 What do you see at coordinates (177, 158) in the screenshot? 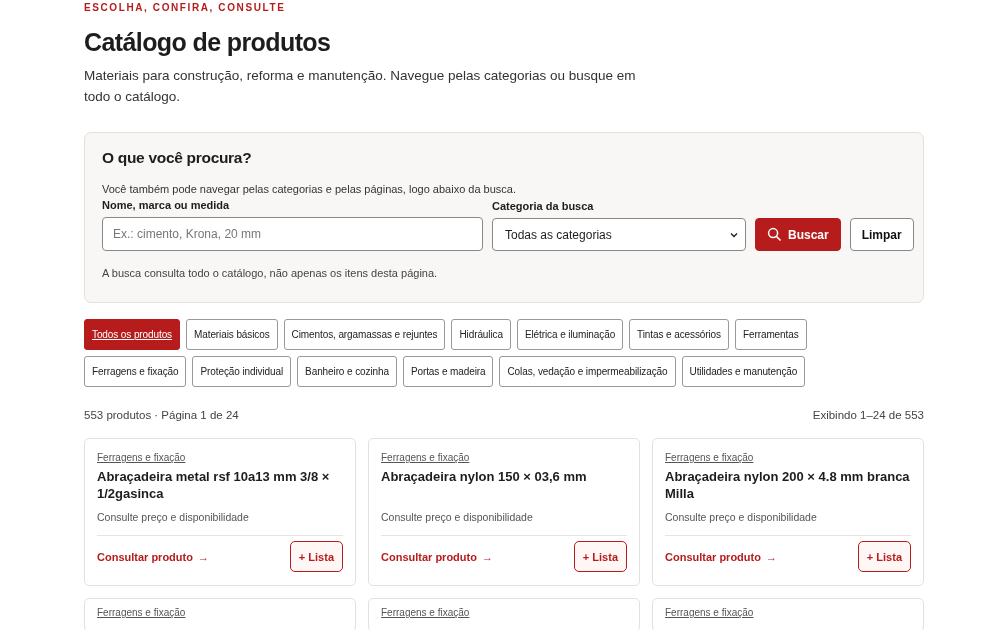
I see `search-title: O que você procura?` at bounding box center [177, 158].